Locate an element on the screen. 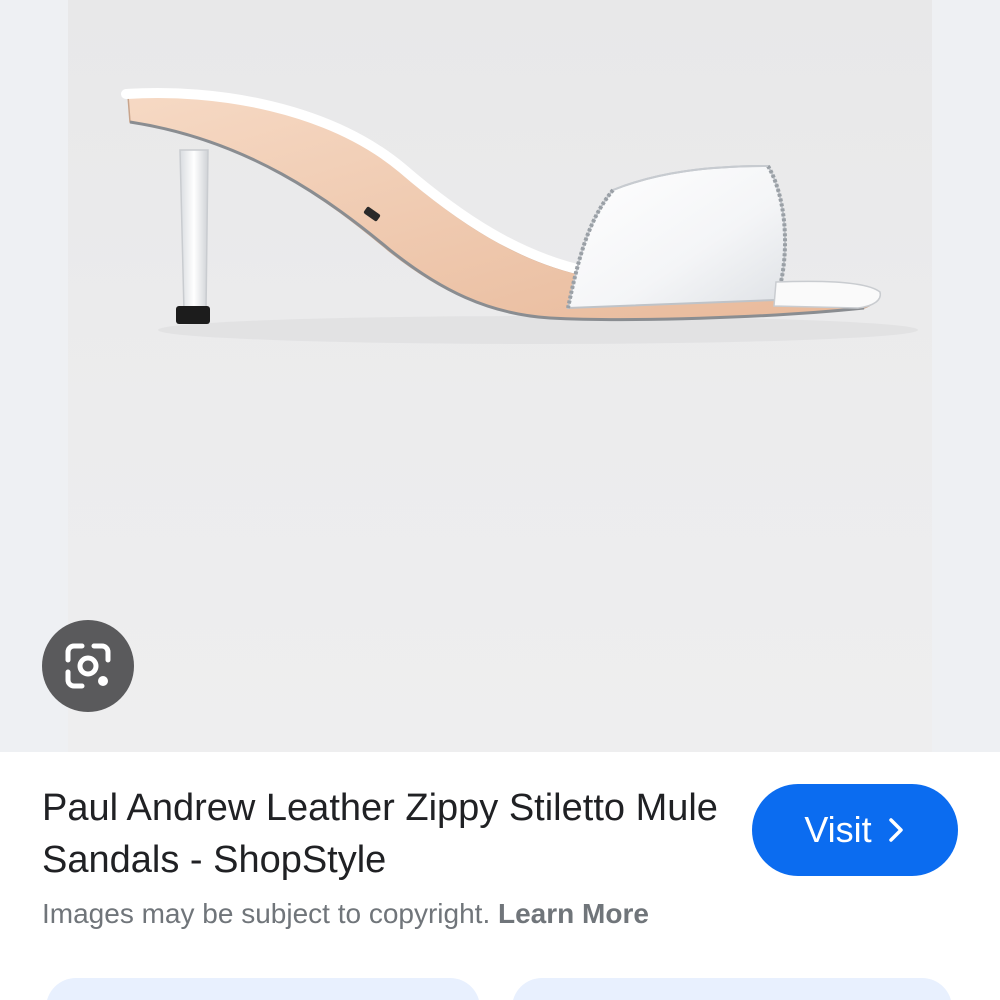  visit-button: Visit is located at coordinates (855, 830).